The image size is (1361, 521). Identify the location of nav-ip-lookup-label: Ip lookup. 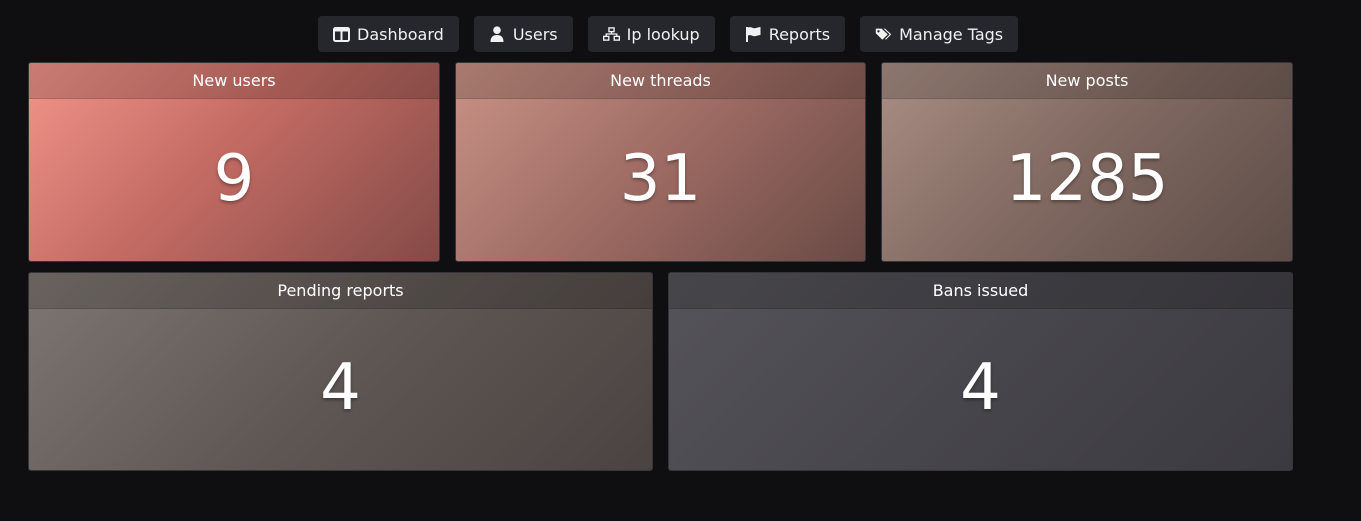
(663, 34).